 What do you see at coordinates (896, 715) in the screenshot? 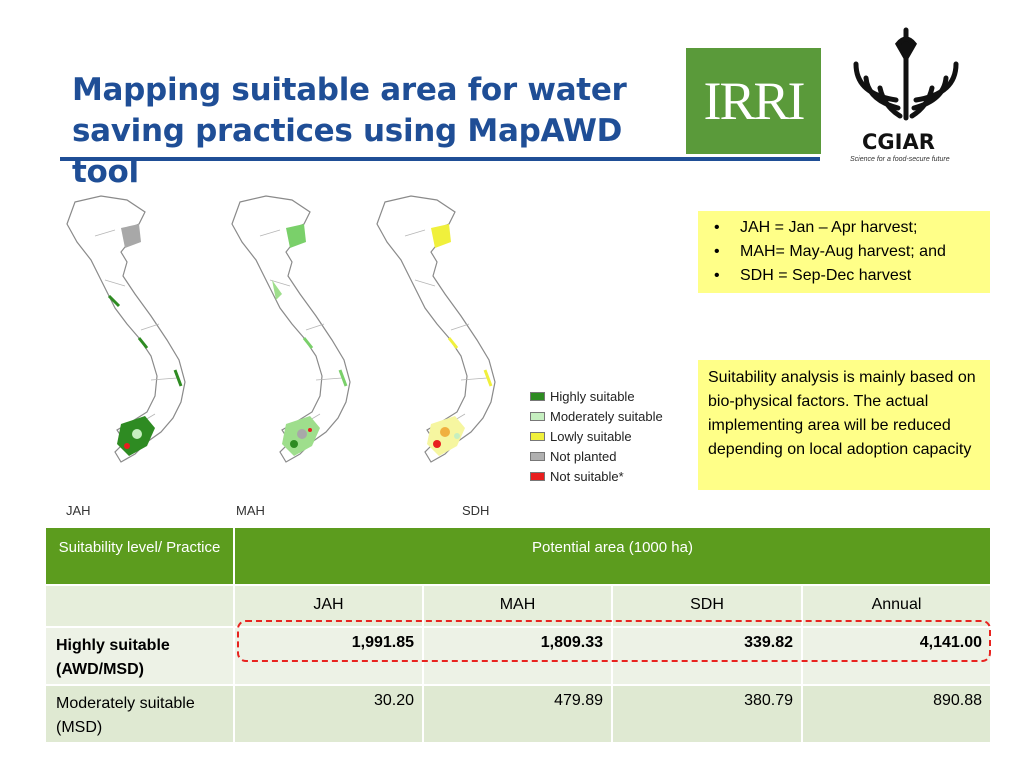
I see `table-cell: 890.88` at bounding box center [896, 715].